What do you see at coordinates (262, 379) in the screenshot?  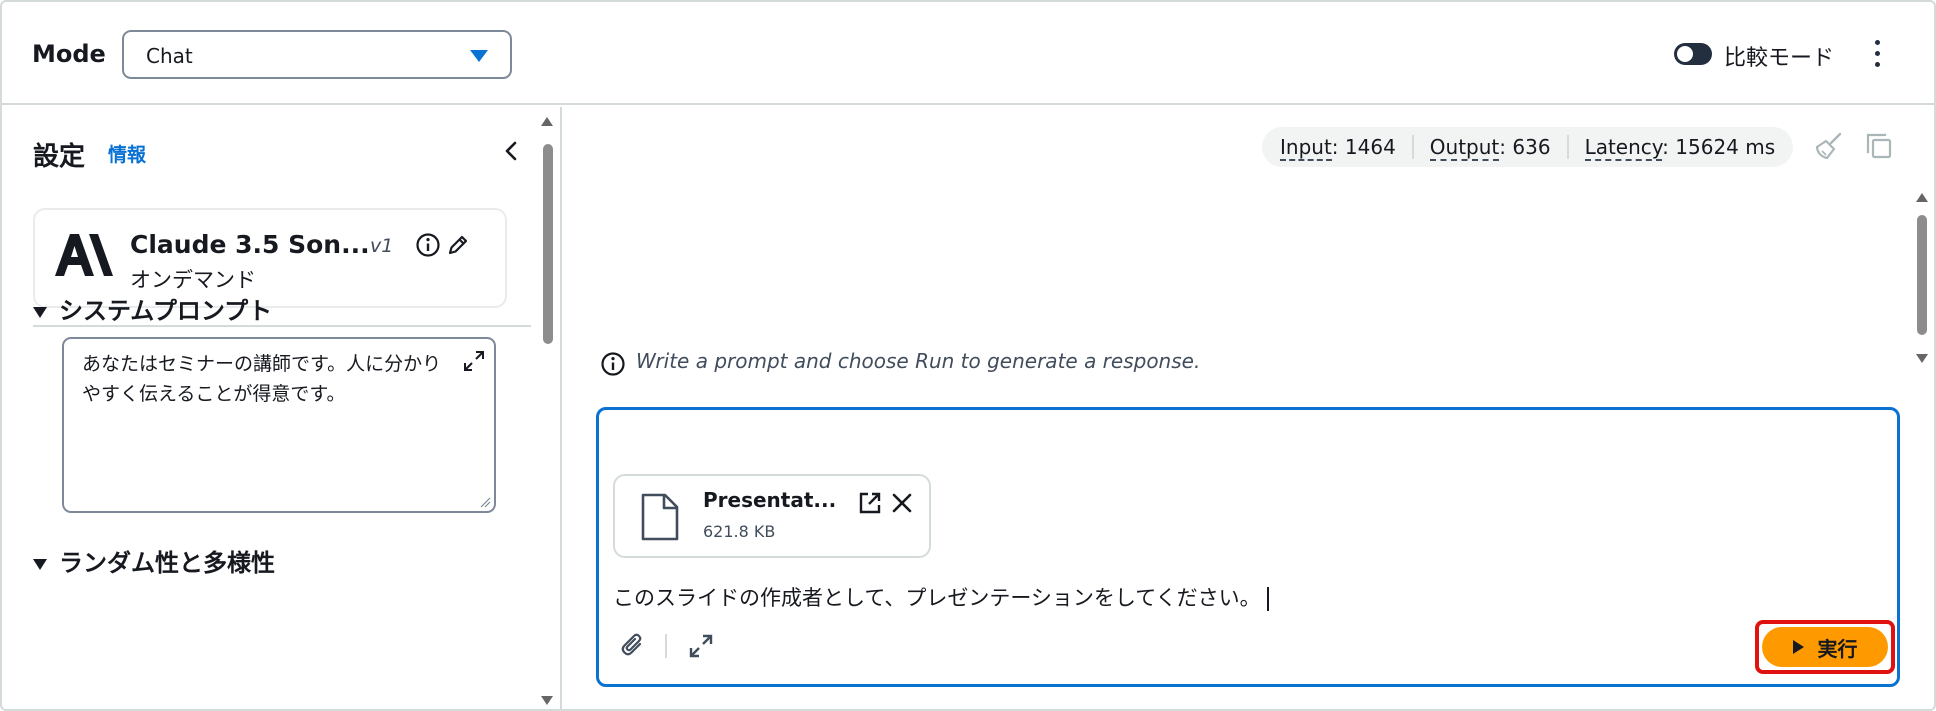 I see `system-prompt-text: あなたはセミナーの講師です。人に分かりやすく伝えることが得意です。` at bounding box center [262, 379].